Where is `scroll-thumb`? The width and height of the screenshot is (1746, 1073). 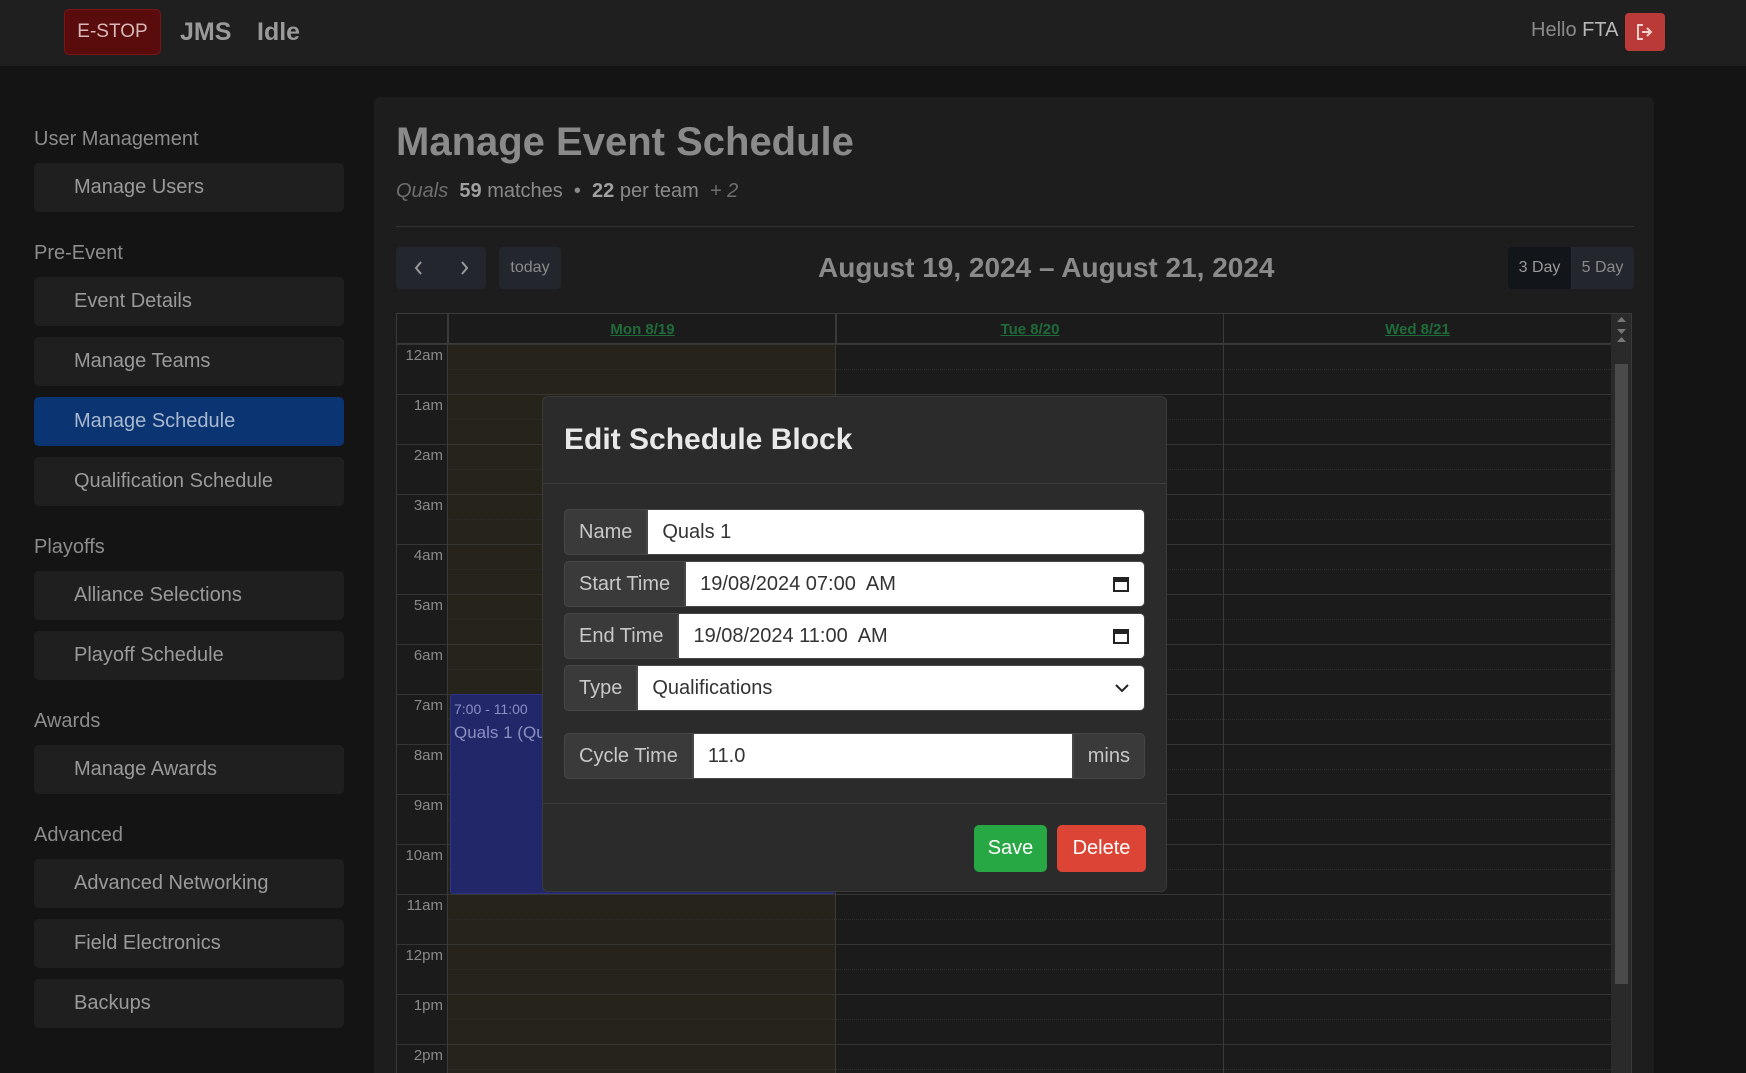
scroll-thumb is located at coordinates (1621, 674).